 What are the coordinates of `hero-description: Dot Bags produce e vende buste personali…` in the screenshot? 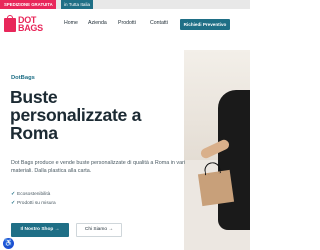 It's located at (98, 167).